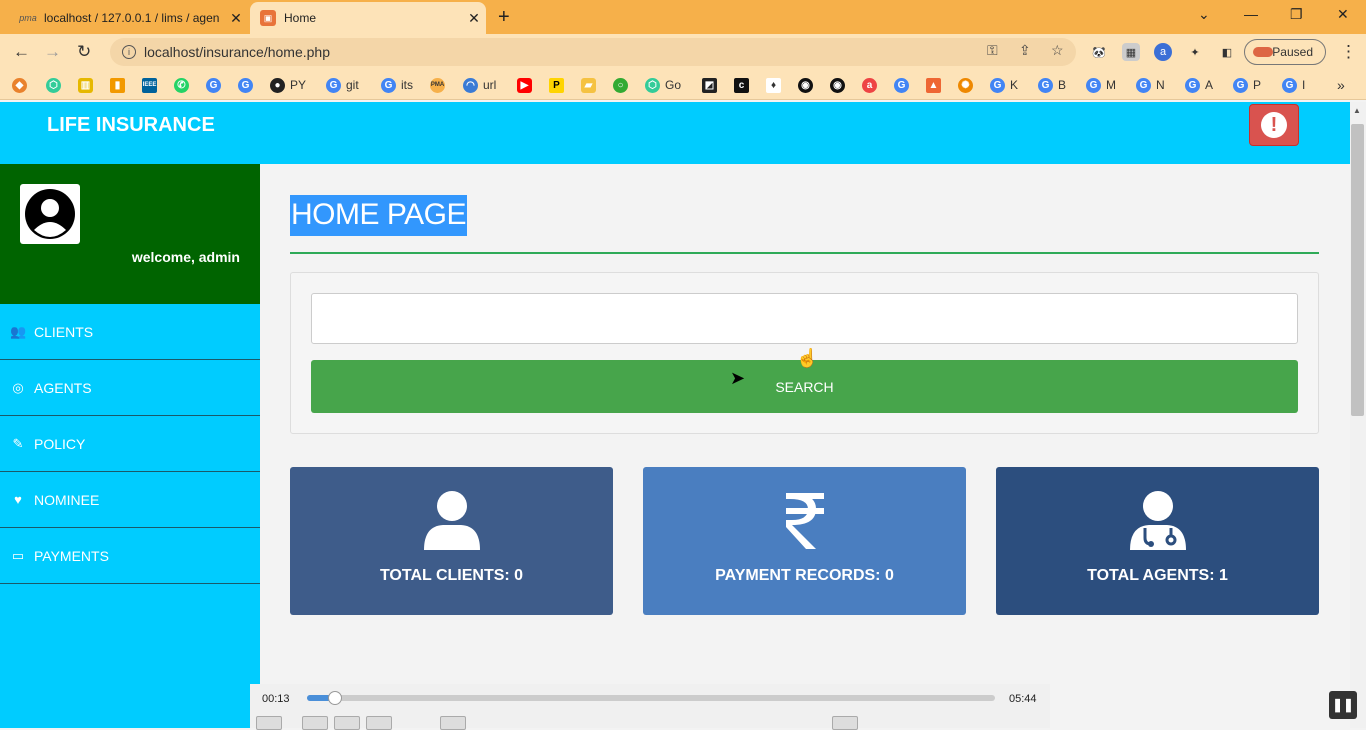 Image resolution: width=1366 pixels, height=730 pixels. What do you see at coordinates (744, 85) in the screenshot?
I see `bookmark-item: c` at bounding box center [744, 85].